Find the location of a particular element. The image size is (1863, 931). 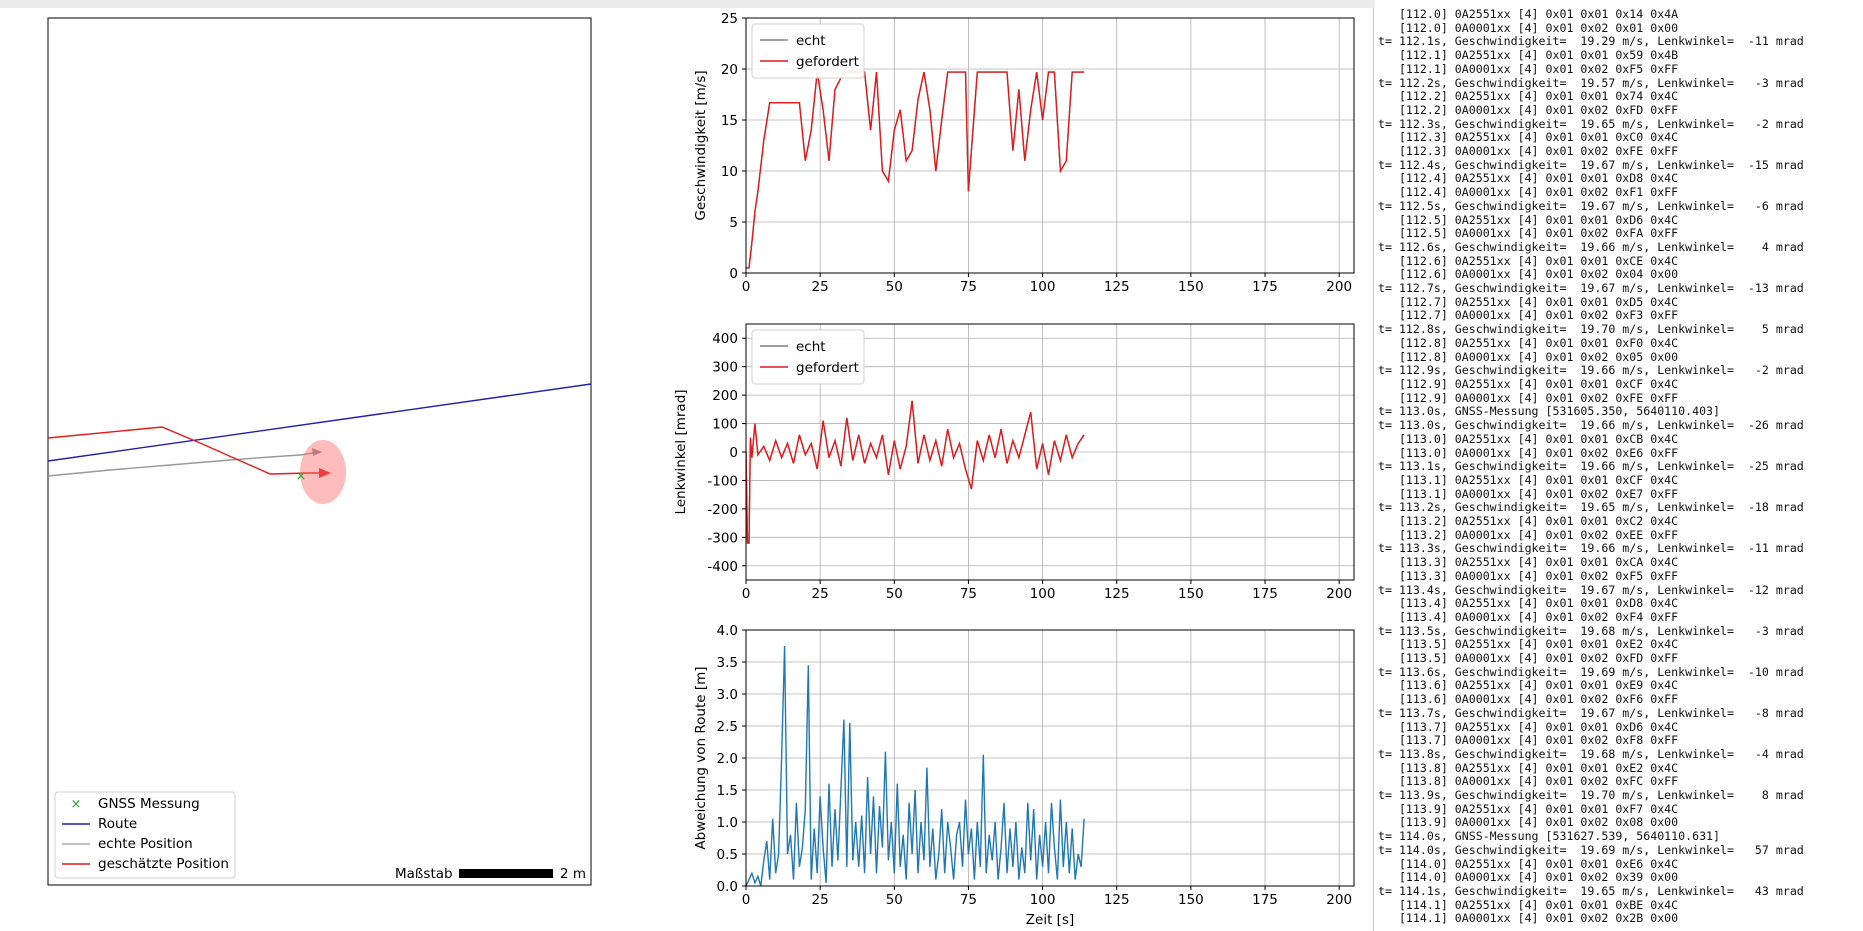

legend-label-echt: echt is located at coordinates (811, 41).